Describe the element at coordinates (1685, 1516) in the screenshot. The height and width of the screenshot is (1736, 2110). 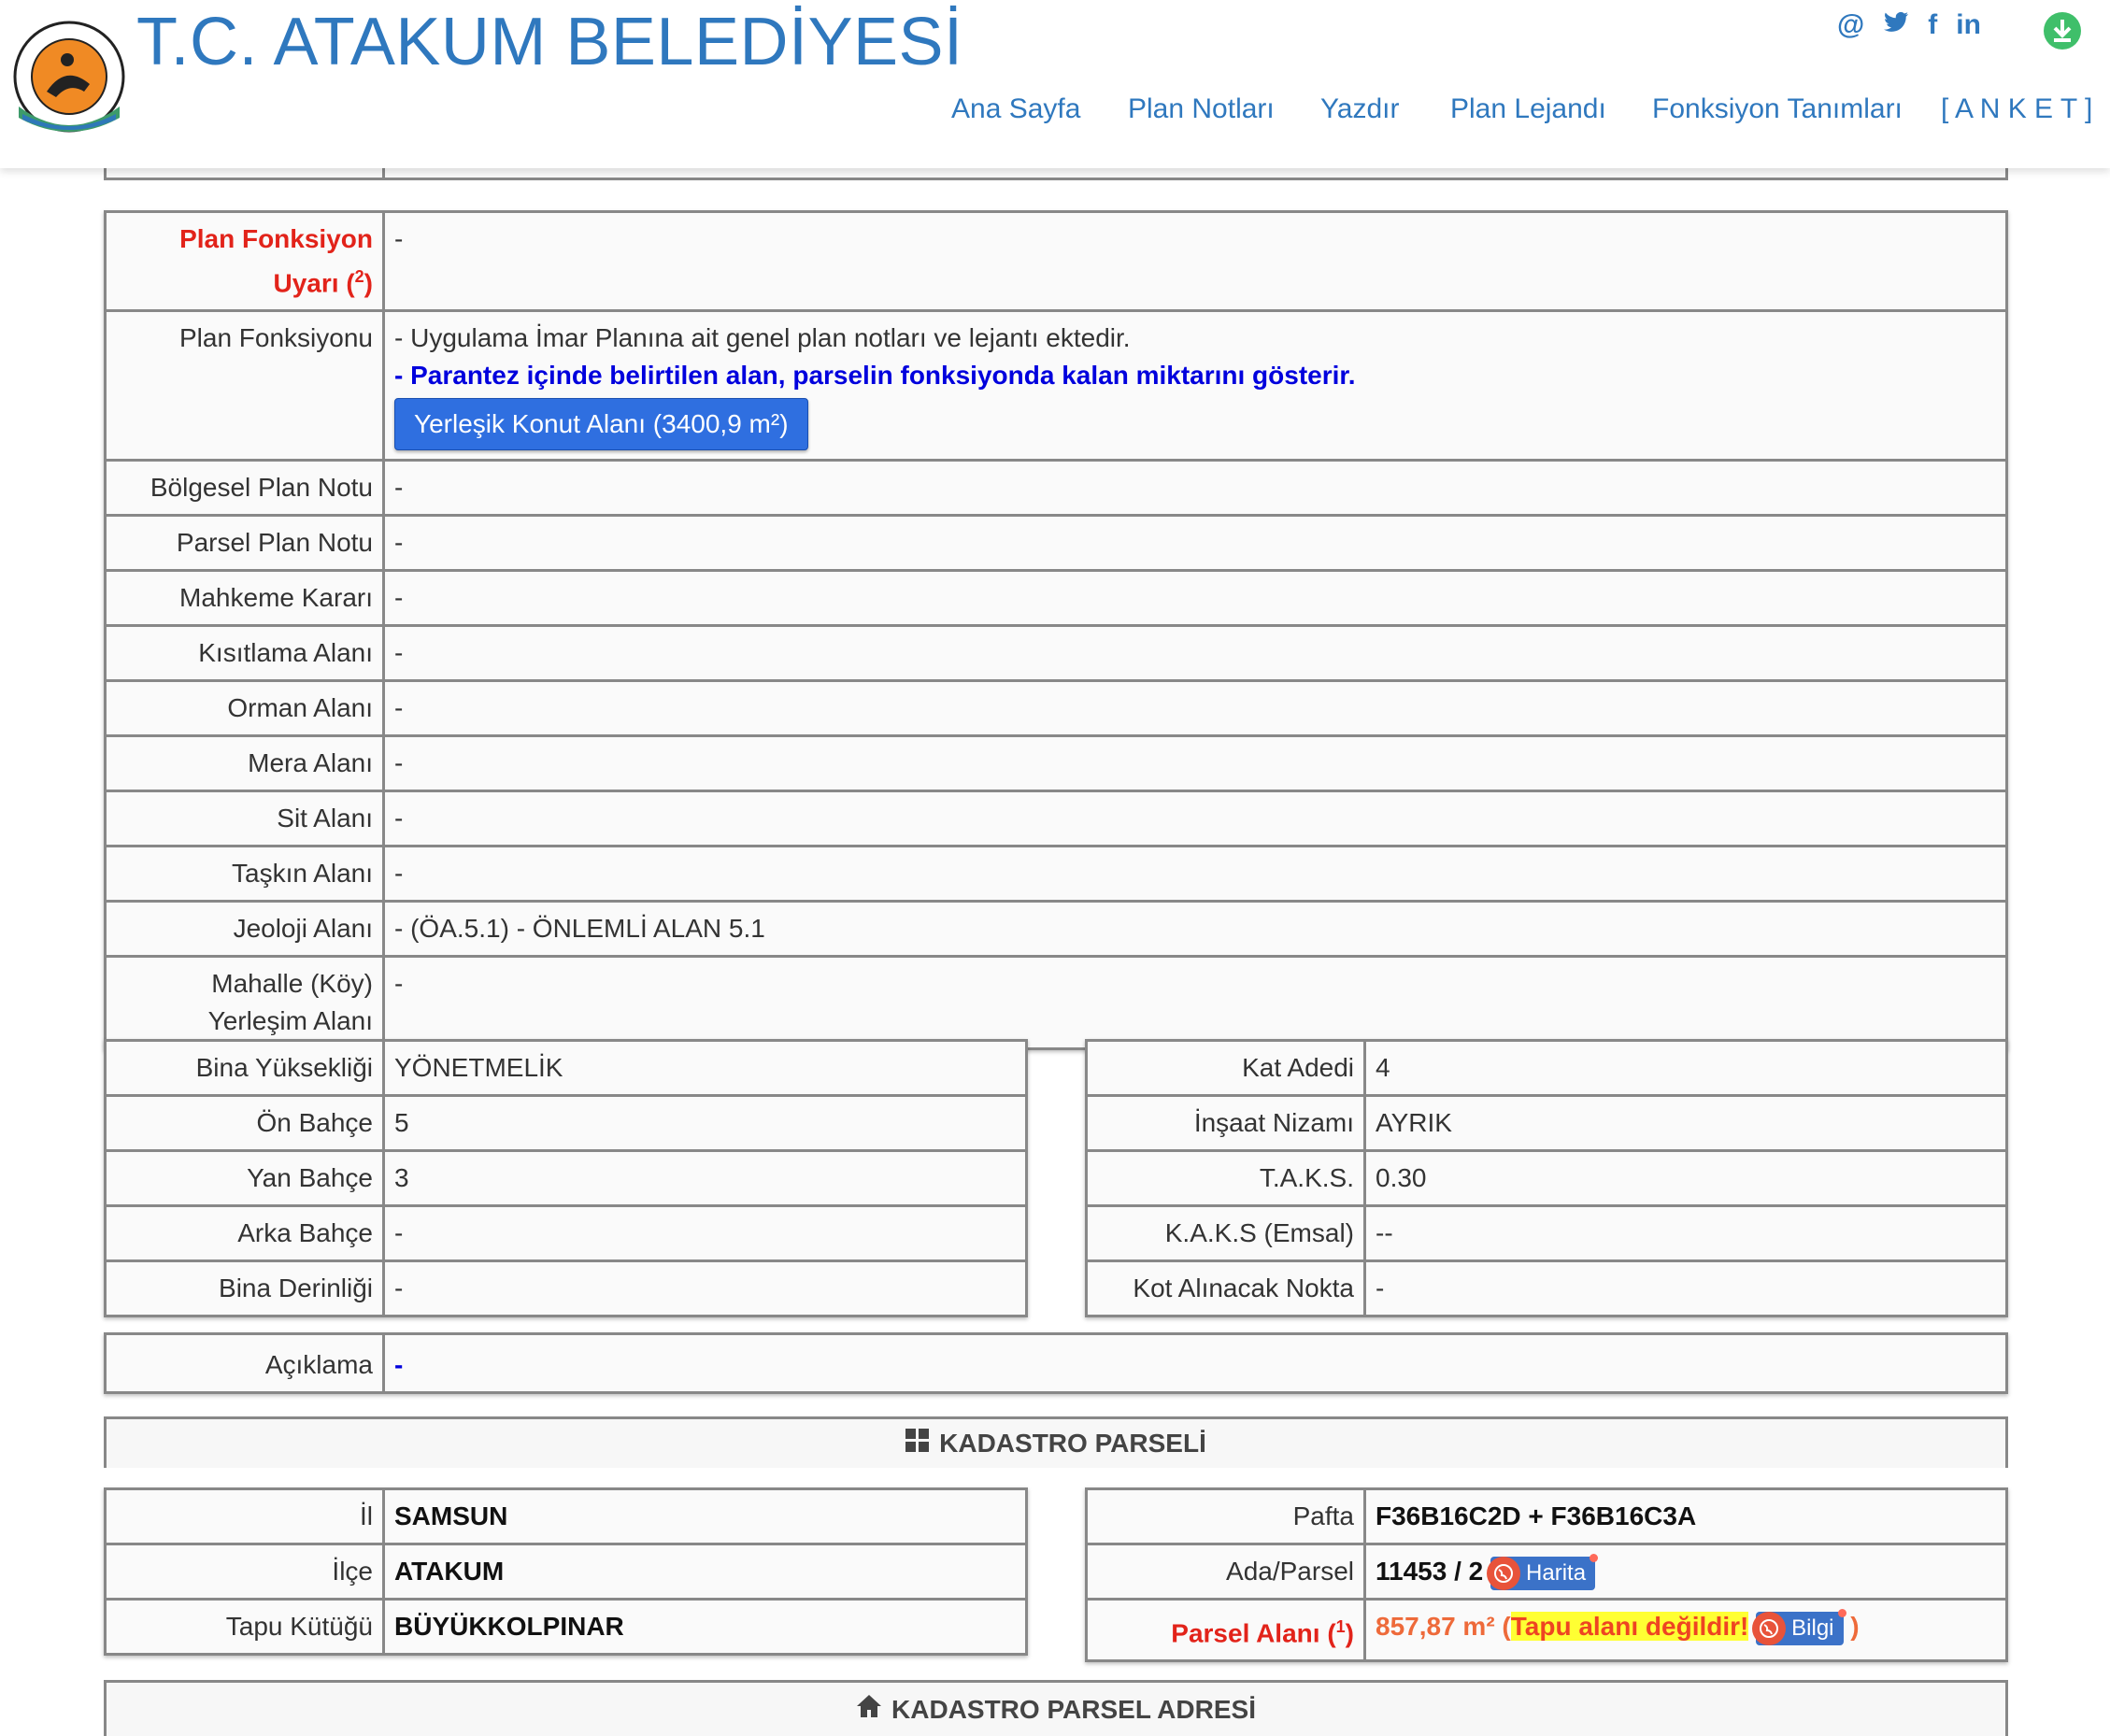
I see `pafta-value: F36B16C2D + F36B16C3A` at that location.